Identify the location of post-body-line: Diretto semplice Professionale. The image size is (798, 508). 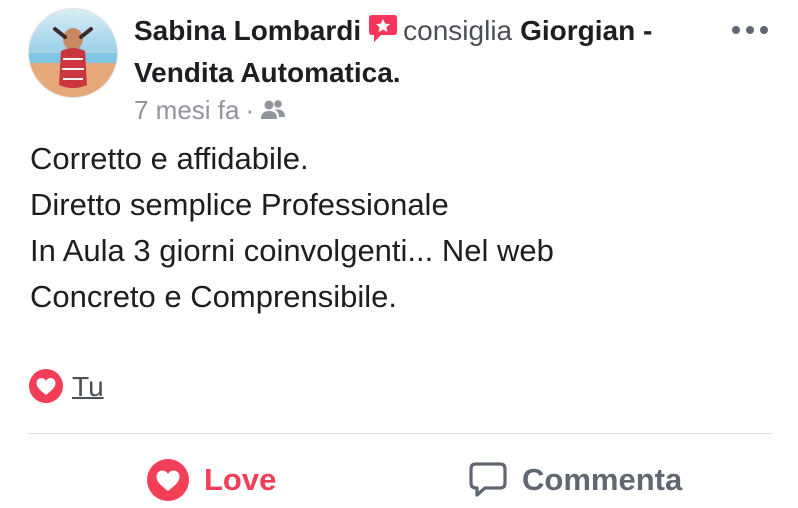
(239, 204).